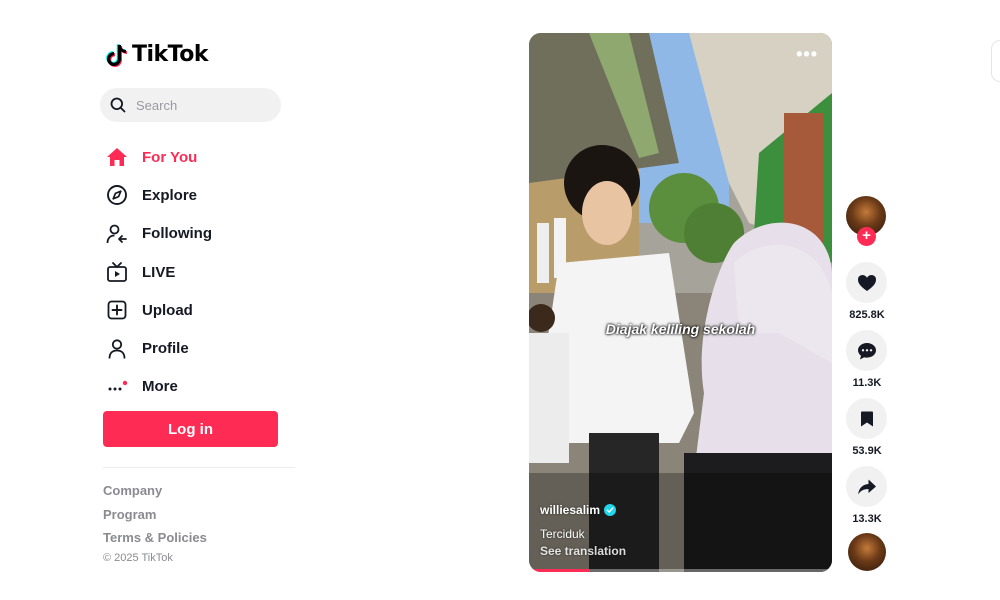  Describe the element at coordinates (170, 54) in the screenshot. I see `brand-name: TikTok` at that location.